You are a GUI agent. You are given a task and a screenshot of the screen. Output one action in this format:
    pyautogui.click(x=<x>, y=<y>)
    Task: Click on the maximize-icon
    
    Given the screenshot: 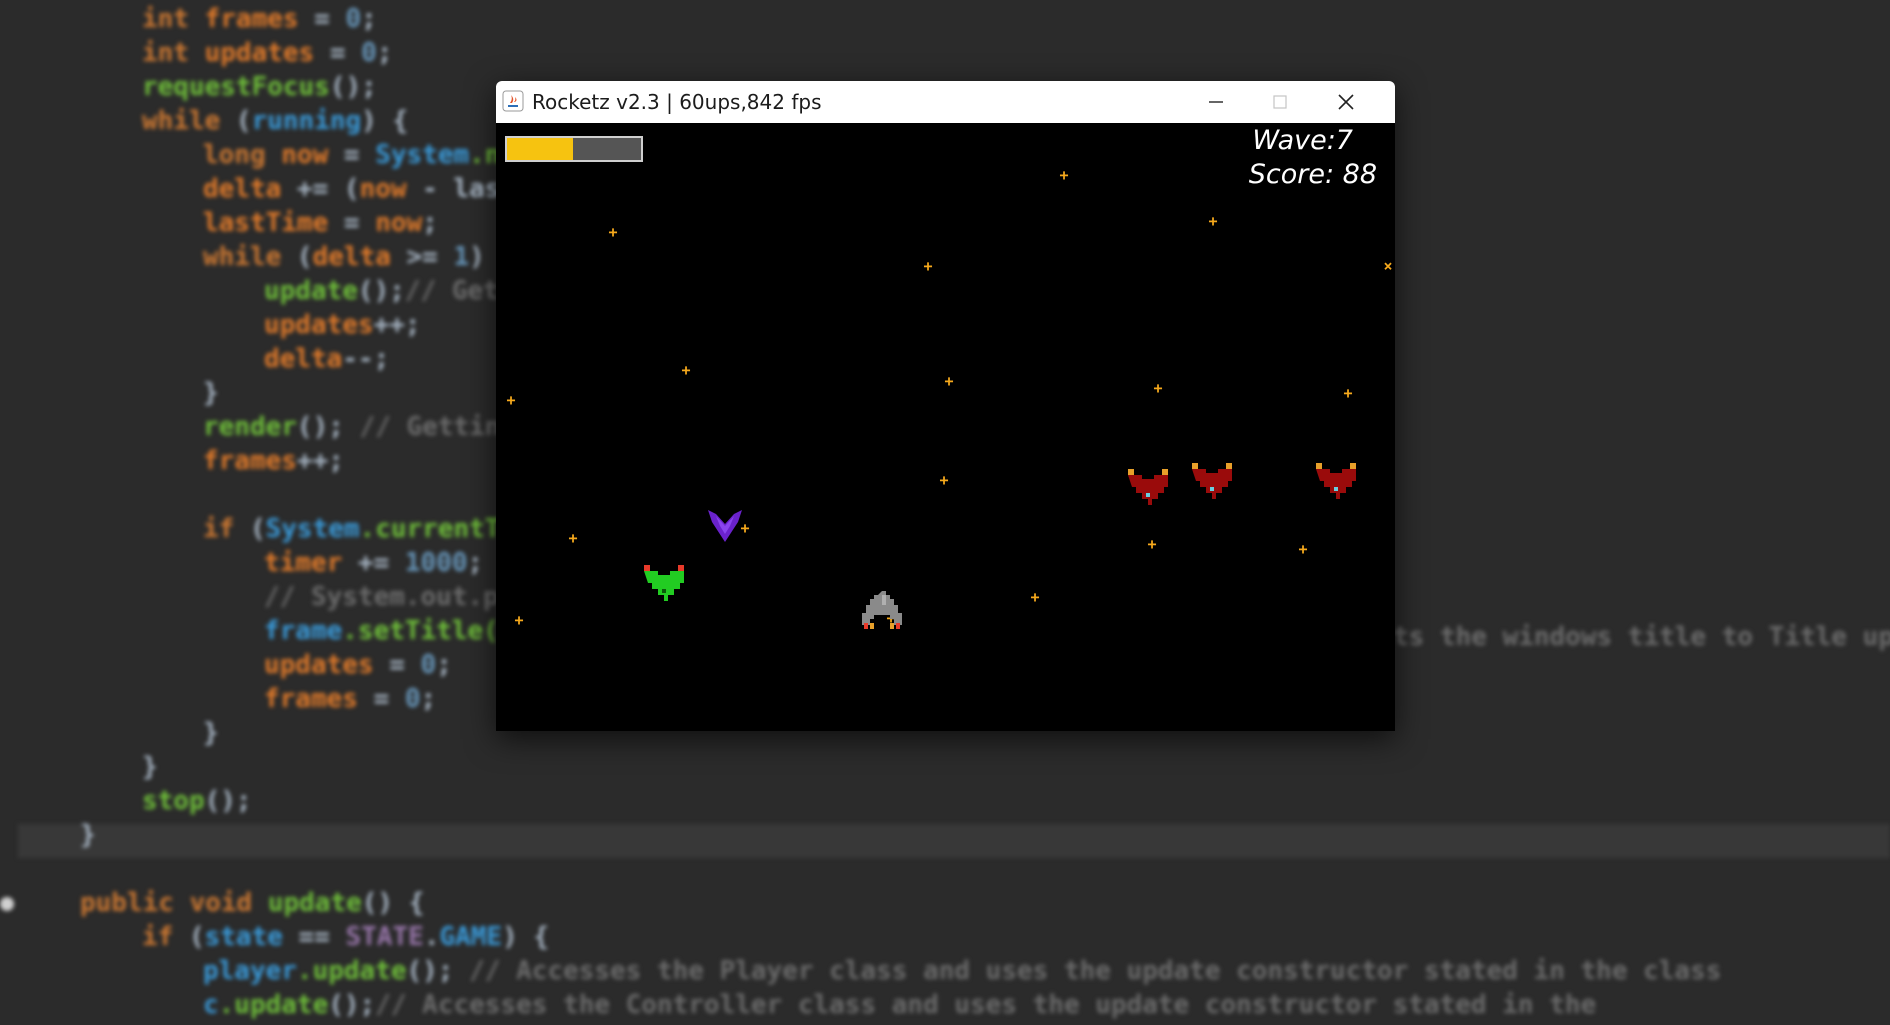 What is the action you would take?
    pyautogui.click(x=1280, y=102)
    